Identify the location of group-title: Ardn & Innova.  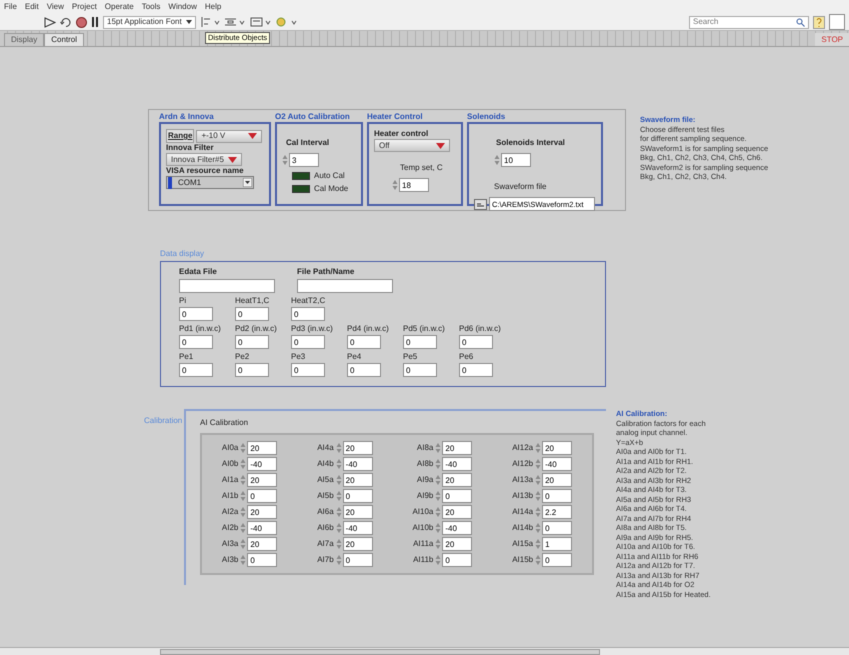
(187, 117).